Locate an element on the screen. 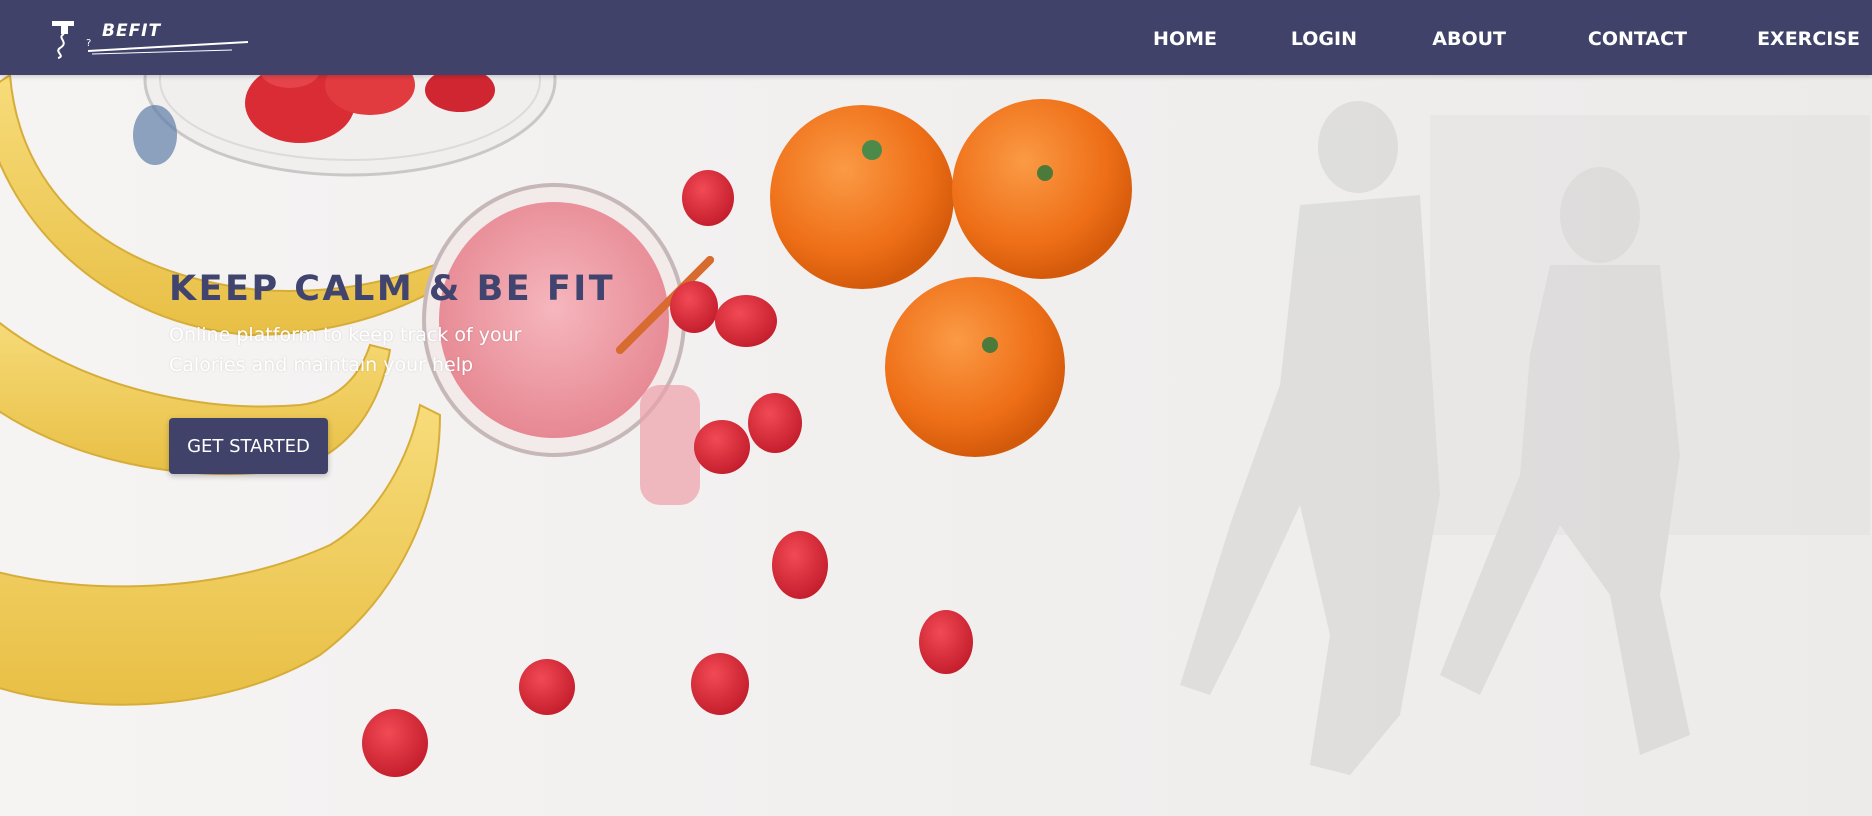  hero-subtitle-line-2: Calories and maintain your help is located at coordinates (321, 365).